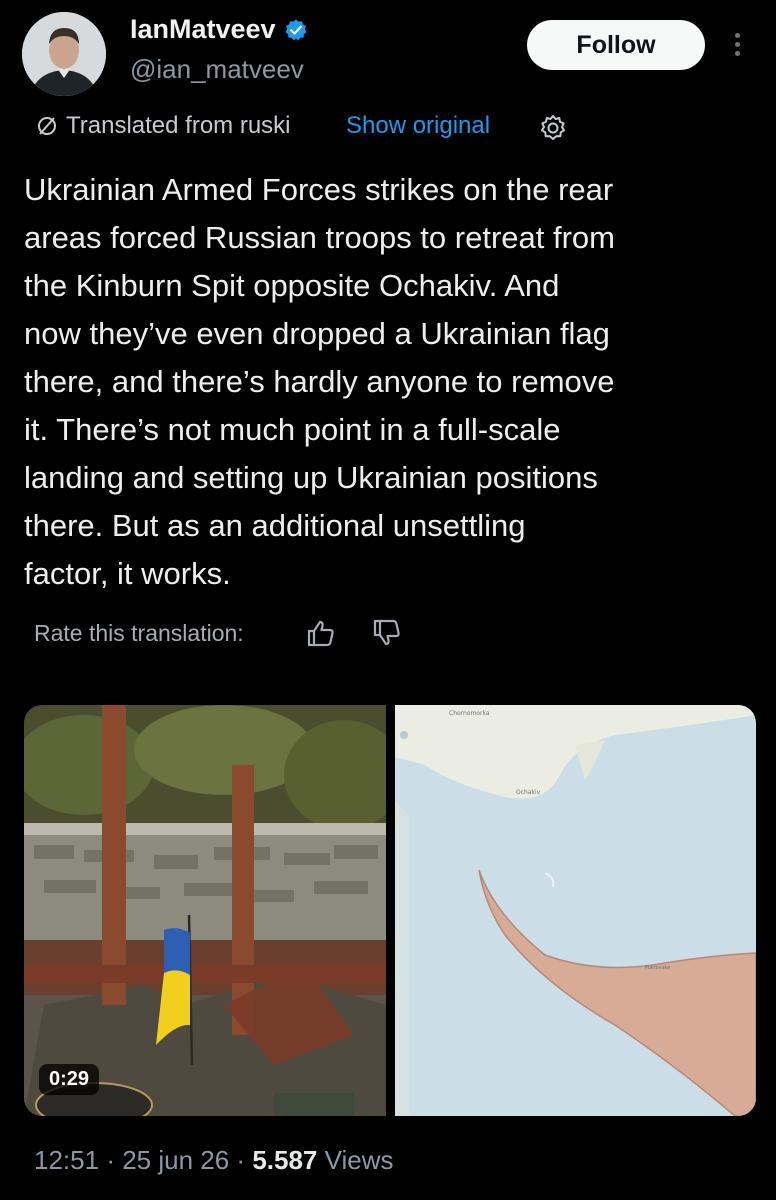 This screenshot has width=776, height=1200. I want to click on author-name-row: IanMatveev, so click(219, 29).